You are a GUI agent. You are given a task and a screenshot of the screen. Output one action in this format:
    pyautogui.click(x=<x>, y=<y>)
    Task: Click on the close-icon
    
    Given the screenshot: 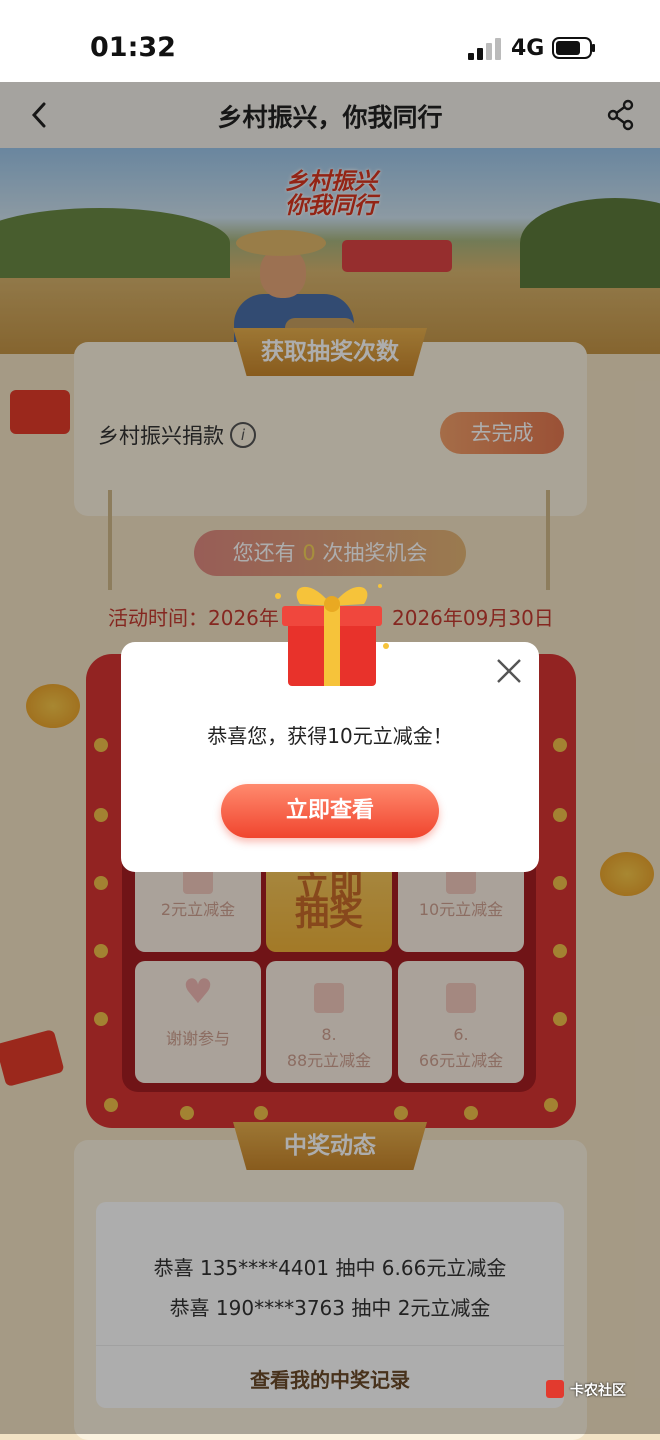 What is the action you would take?
    pyautogui.click(x=509, y=671)
    